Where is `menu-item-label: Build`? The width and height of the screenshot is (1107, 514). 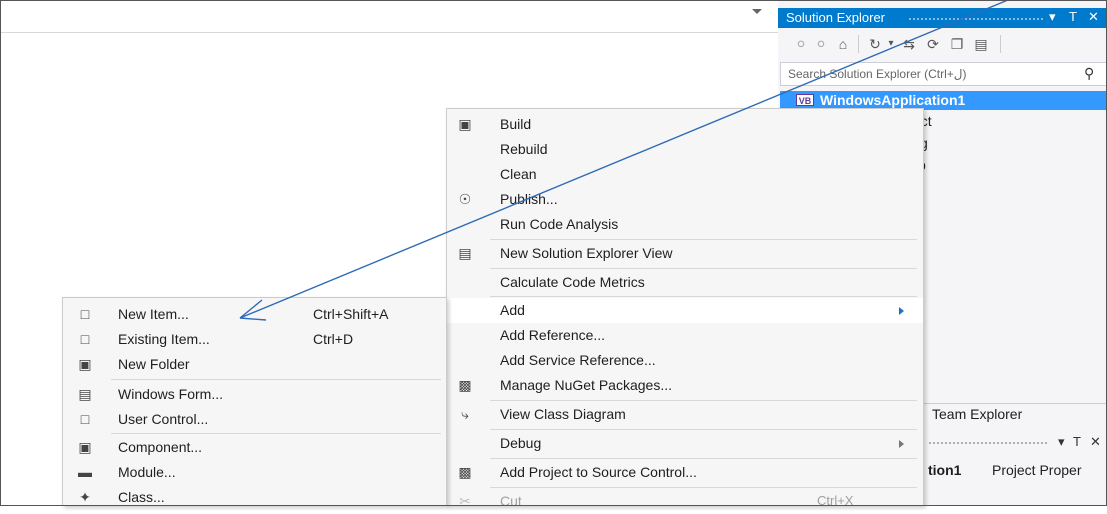 menu-item-label: Build is located at coordinates (516, 124).